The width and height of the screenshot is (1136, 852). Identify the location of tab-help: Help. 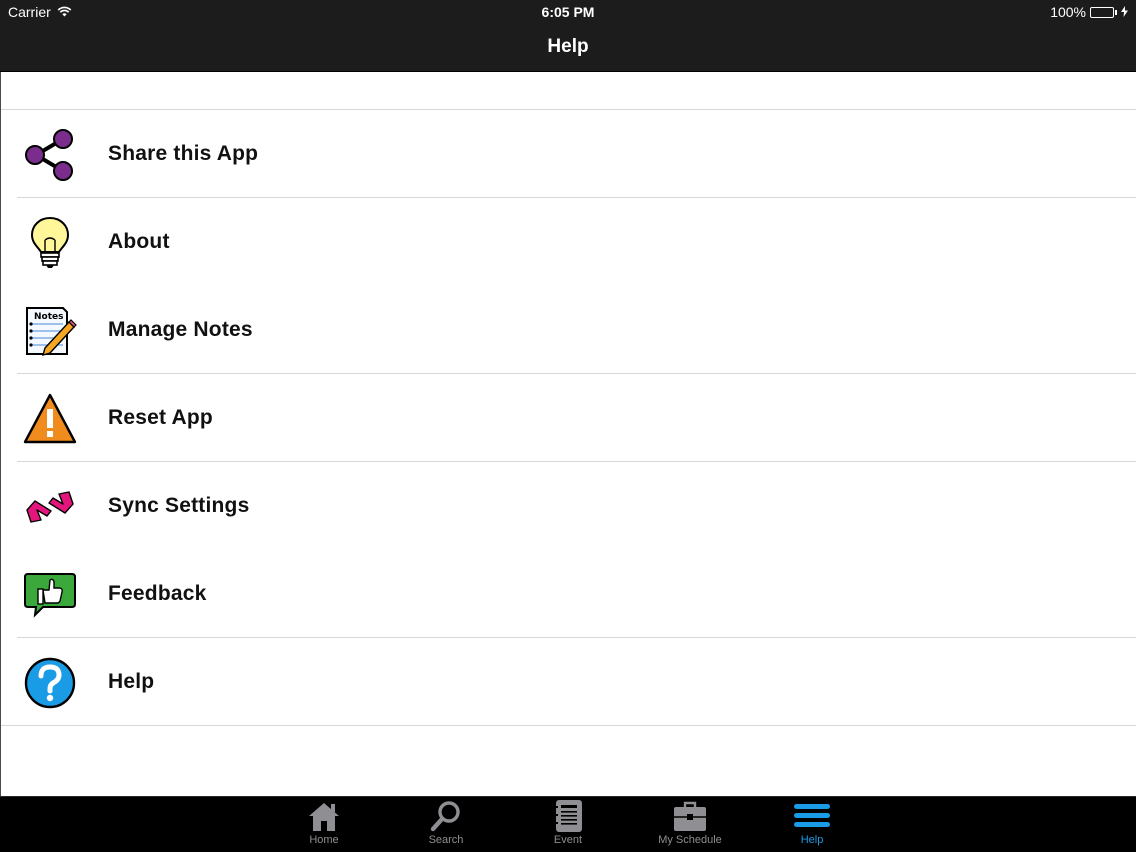
(812, 824).